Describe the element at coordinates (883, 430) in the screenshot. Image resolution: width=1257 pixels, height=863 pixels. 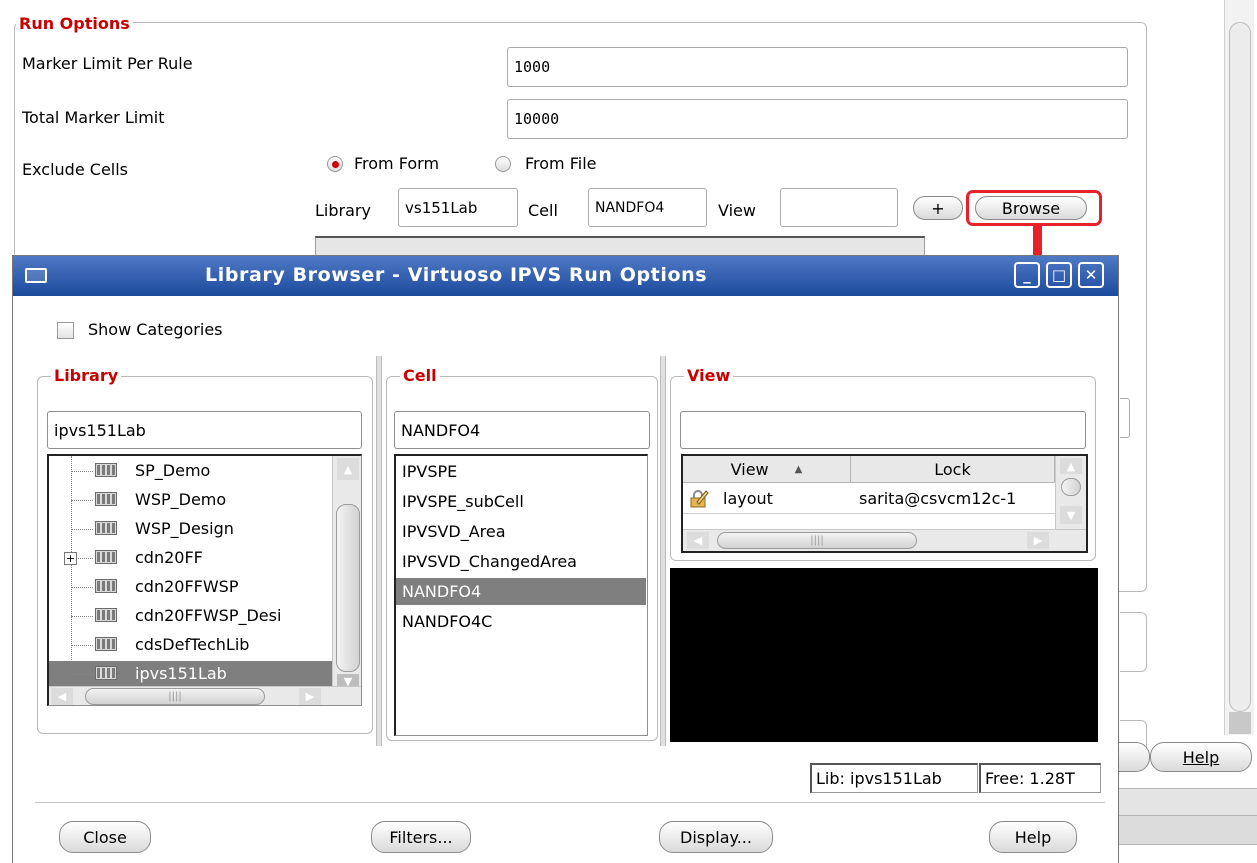
I see `view-filter-input` at that location.